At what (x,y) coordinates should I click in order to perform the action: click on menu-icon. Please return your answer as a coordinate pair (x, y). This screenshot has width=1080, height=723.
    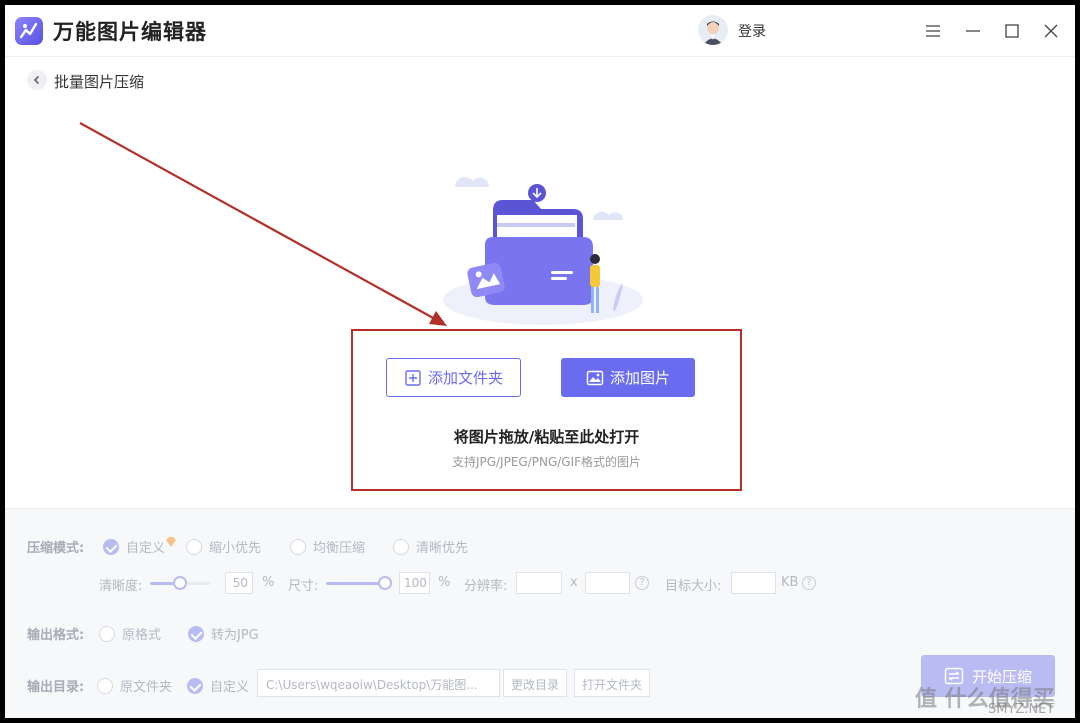
    Looking at the image, I should click on (933, 31).